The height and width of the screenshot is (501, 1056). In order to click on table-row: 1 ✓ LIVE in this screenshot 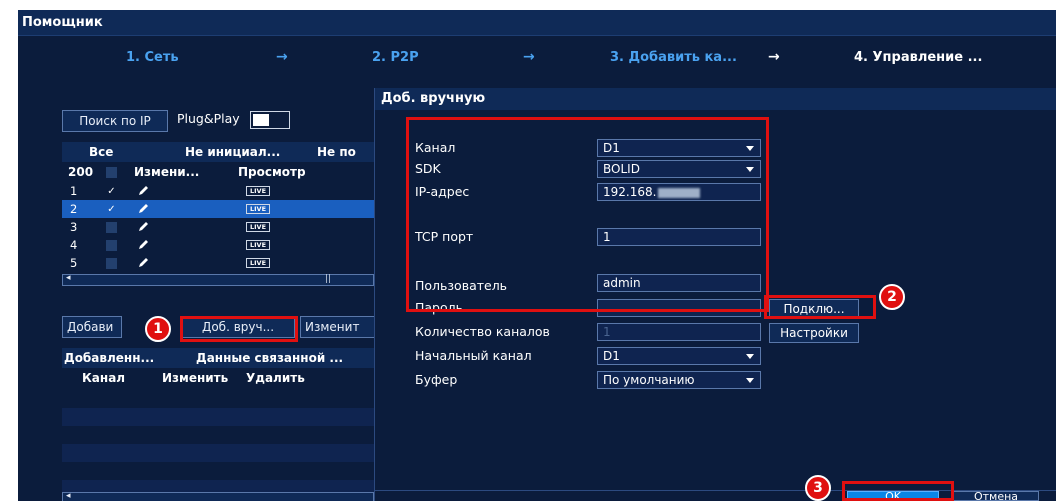, I will do `click(227, 191)`.